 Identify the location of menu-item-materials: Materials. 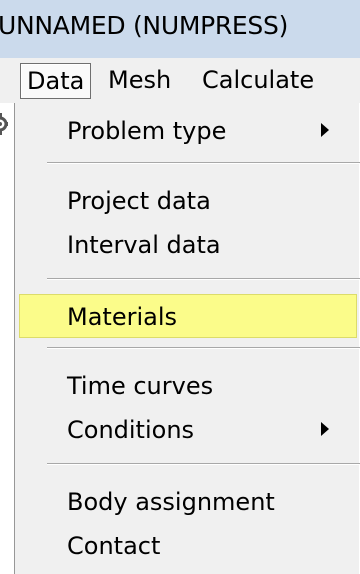
(188, 316).